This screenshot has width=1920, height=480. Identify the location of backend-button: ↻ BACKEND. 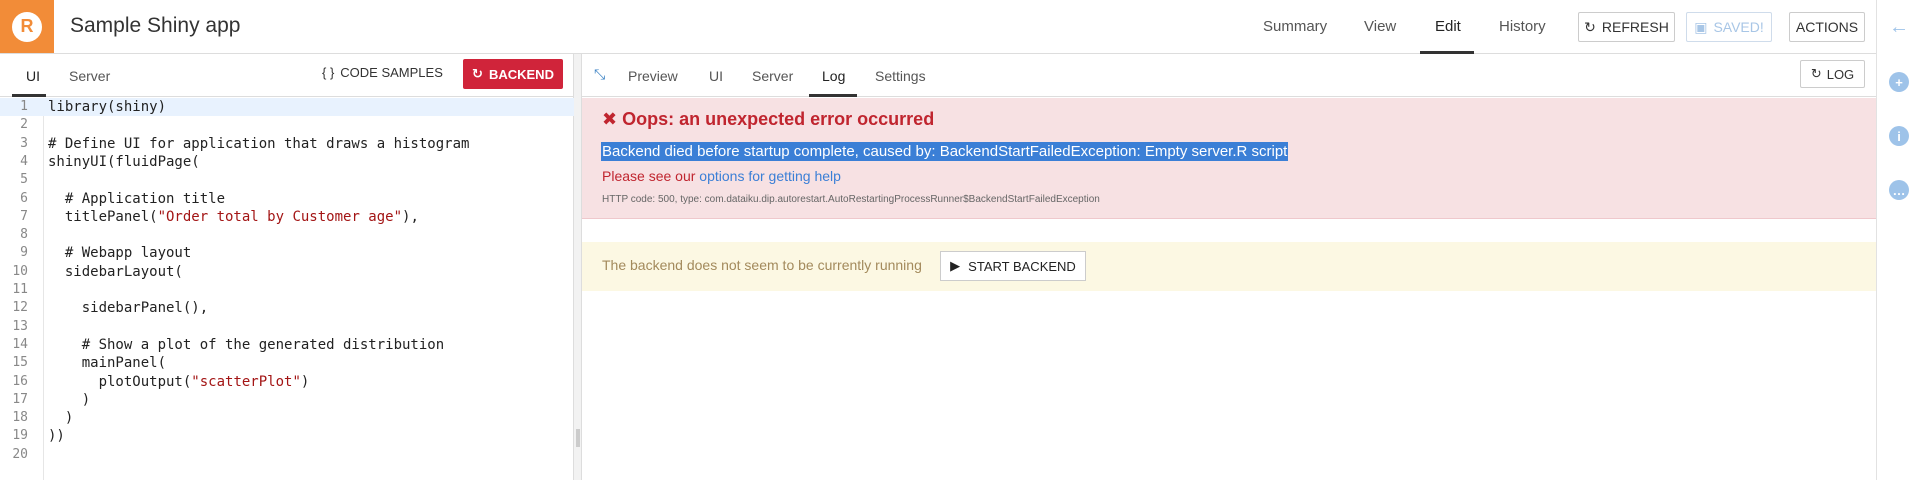
(513, 74).